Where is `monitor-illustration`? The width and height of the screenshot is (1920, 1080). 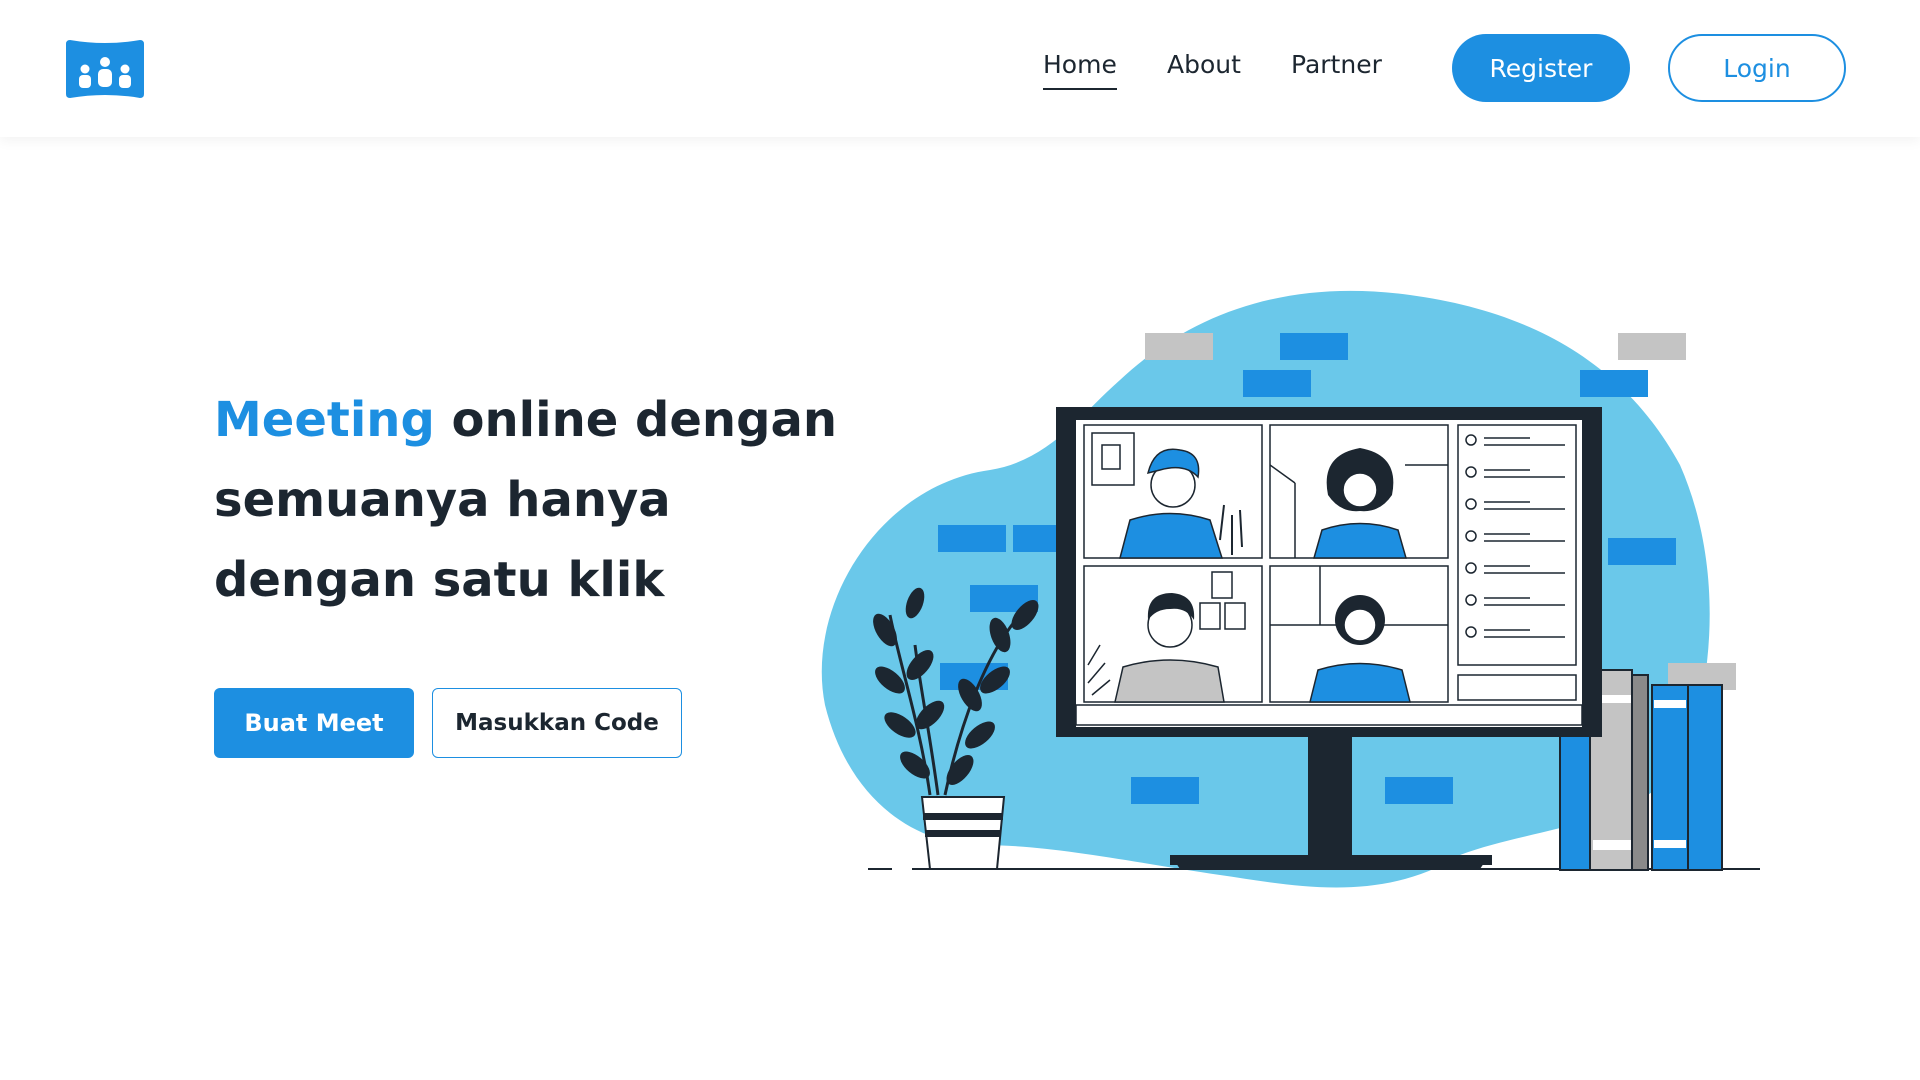 monitor-illustration is located at coordinates (1329, 572).